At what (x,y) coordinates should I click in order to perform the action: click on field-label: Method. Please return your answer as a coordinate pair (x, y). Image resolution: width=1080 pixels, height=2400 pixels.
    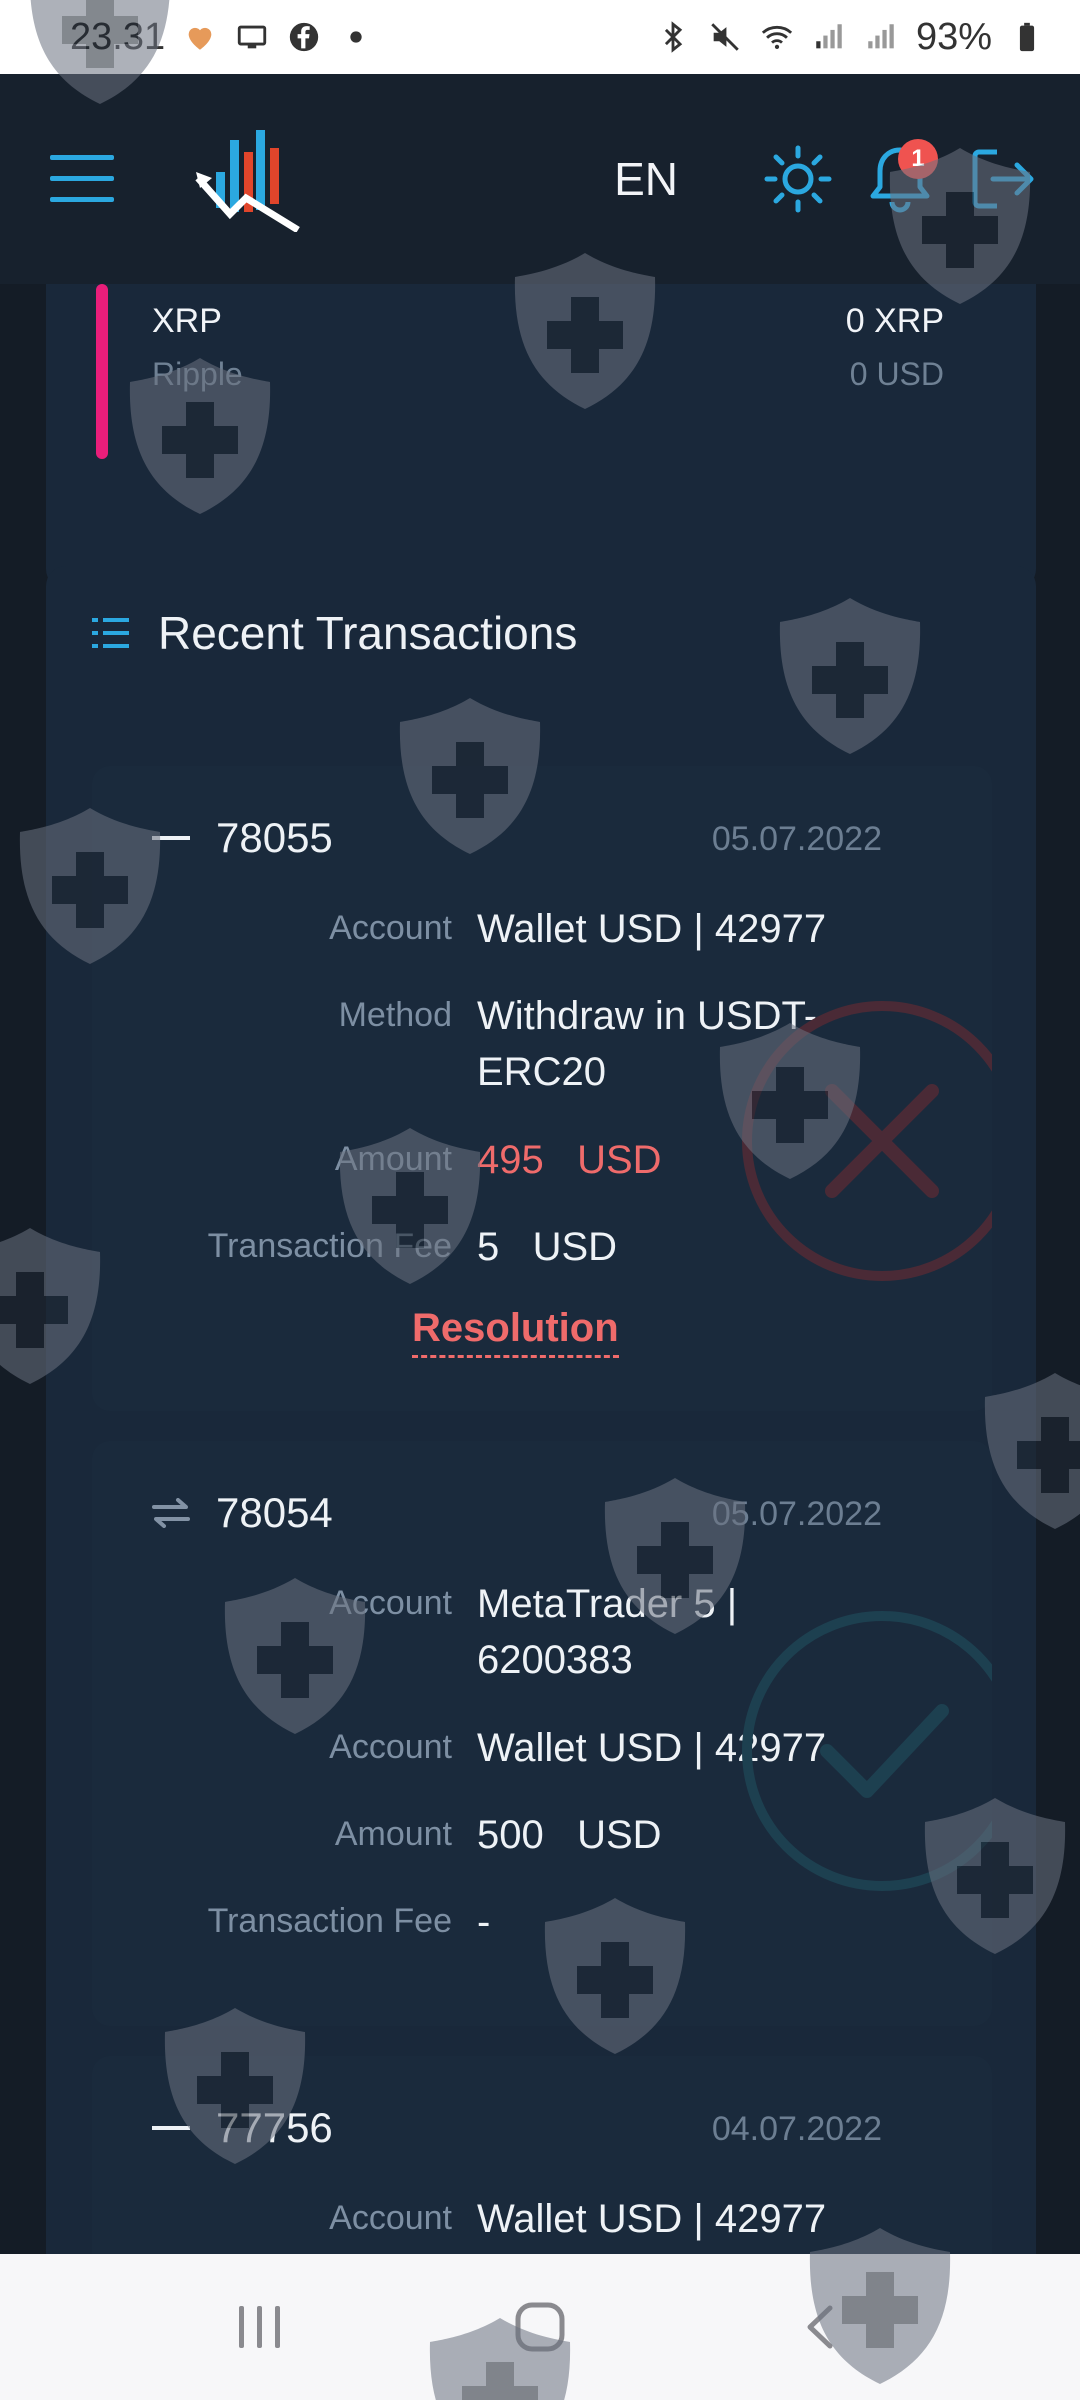
    Looking at the image, I should click on (395, 1015).